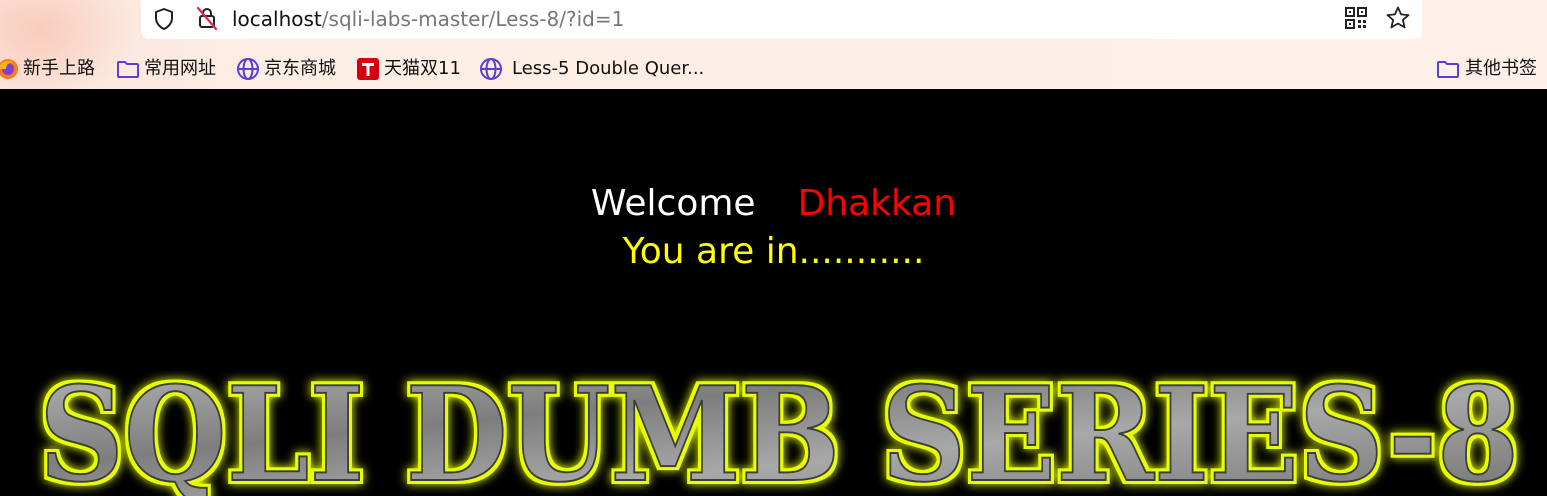 The image size is (1547, 496). What do you see at coordinates (368, 69) in the screenshot?
I see `tmall-icon` at bounding box center [368, 69].